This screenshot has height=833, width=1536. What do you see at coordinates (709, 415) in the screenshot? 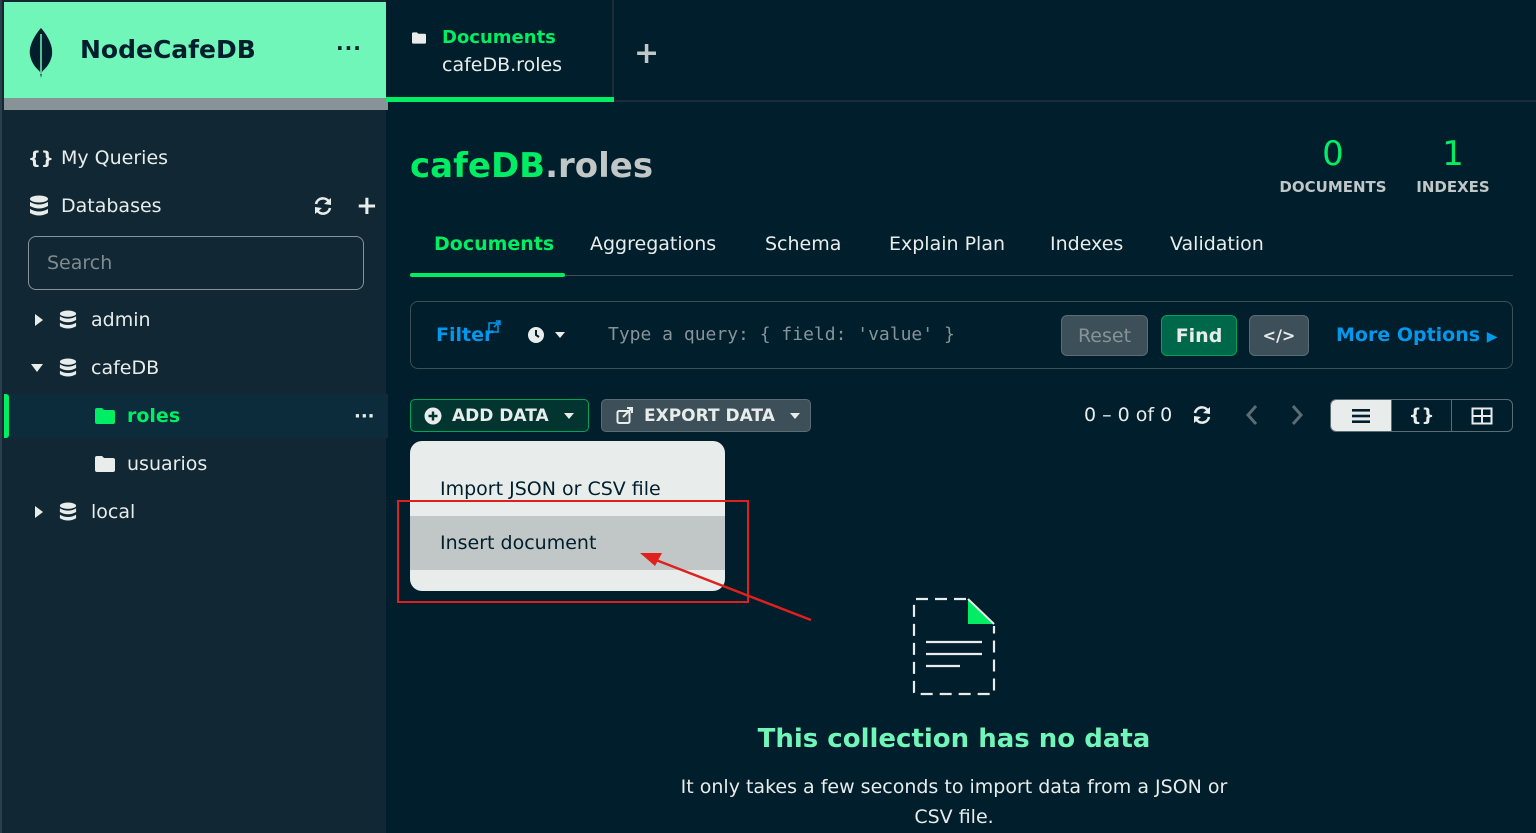
I see `export-data-label: EXPORT DATA` at bounding box center [709, 415].